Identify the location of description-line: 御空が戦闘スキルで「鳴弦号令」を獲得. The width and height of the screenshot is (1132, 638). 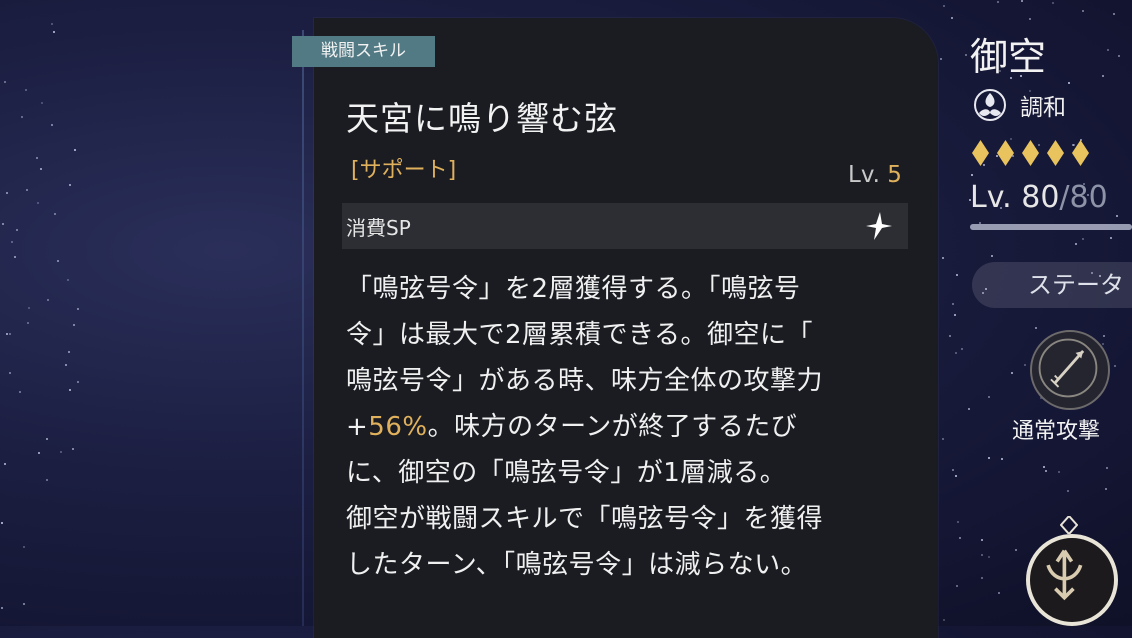
(585, 519).